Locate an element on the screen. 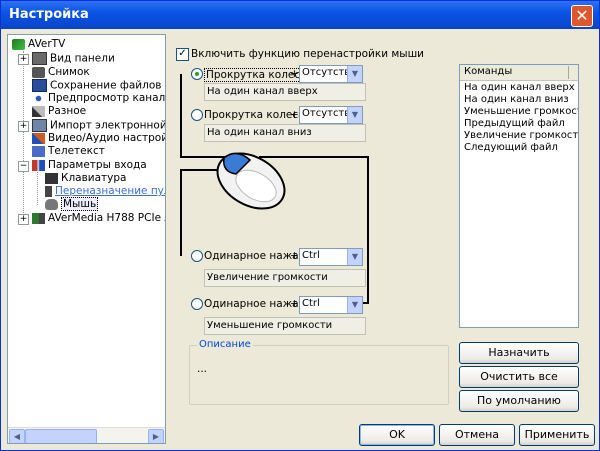  misc-icon is located at coordinates (38, 111).